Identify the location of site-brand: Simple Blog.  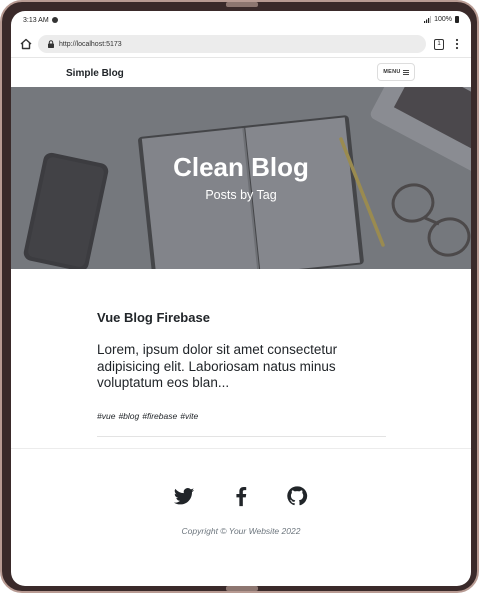
(95, 73).